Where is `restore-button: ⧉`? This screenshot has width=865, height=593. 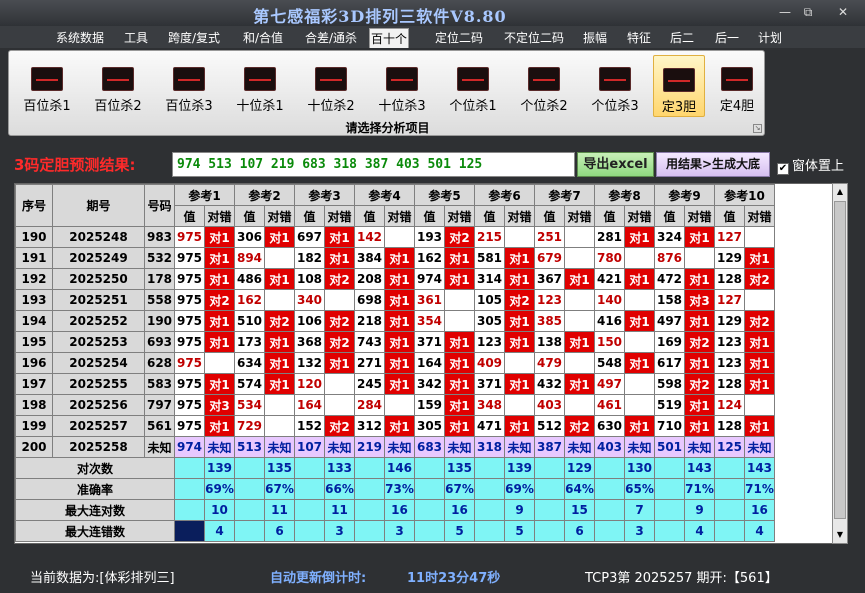
restore-button: ⧉ is located at coordinates (808, 12).